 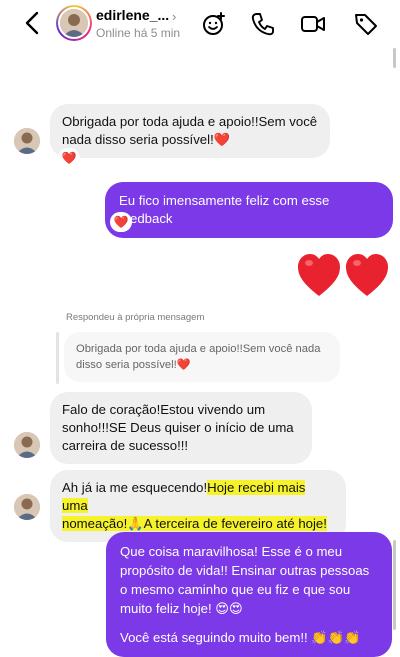 I want to click on tag-icon, so click(x=366, y=24).